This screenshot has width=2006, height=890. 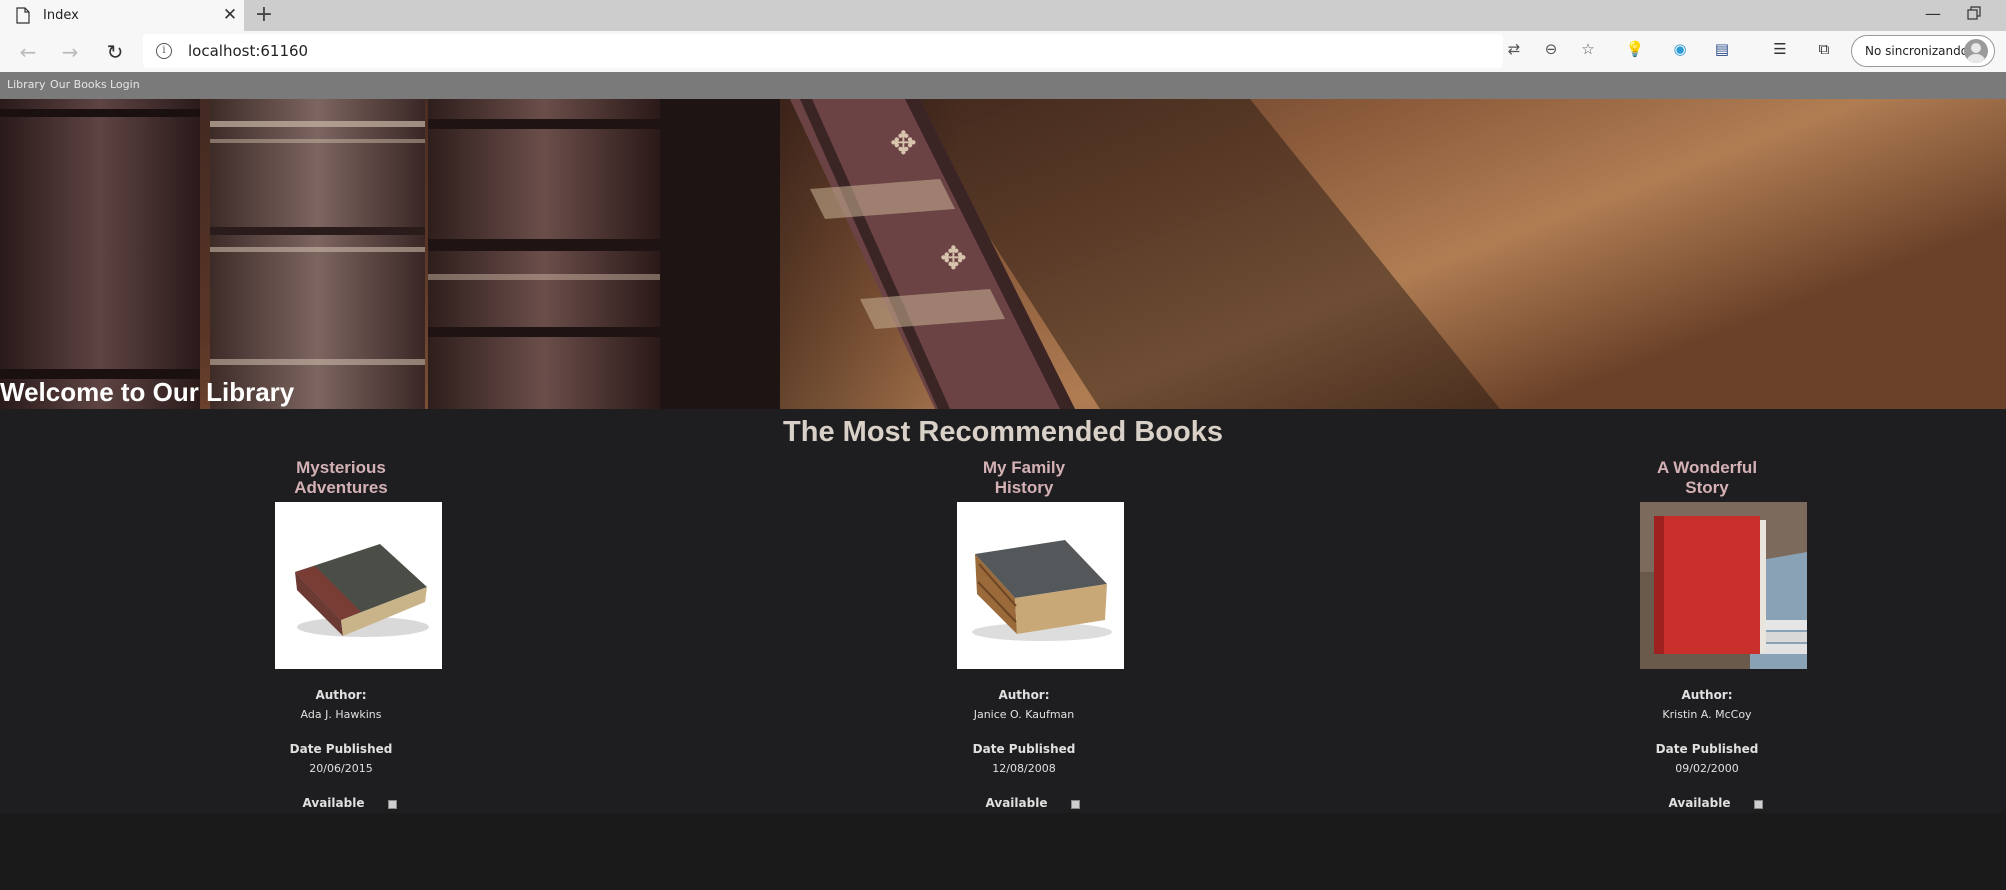 What do you see at coordinates (1514, 49) in the screenshot?
I see `read-aloud-icon: ⇄` at bounding box center [1514, 49].